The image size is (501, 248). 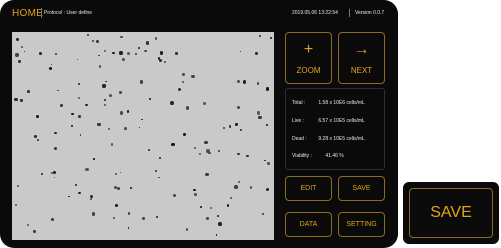 I want to click on dead-value: 9.28 x 10E5 cells/mL, so click(x=341, y=139).